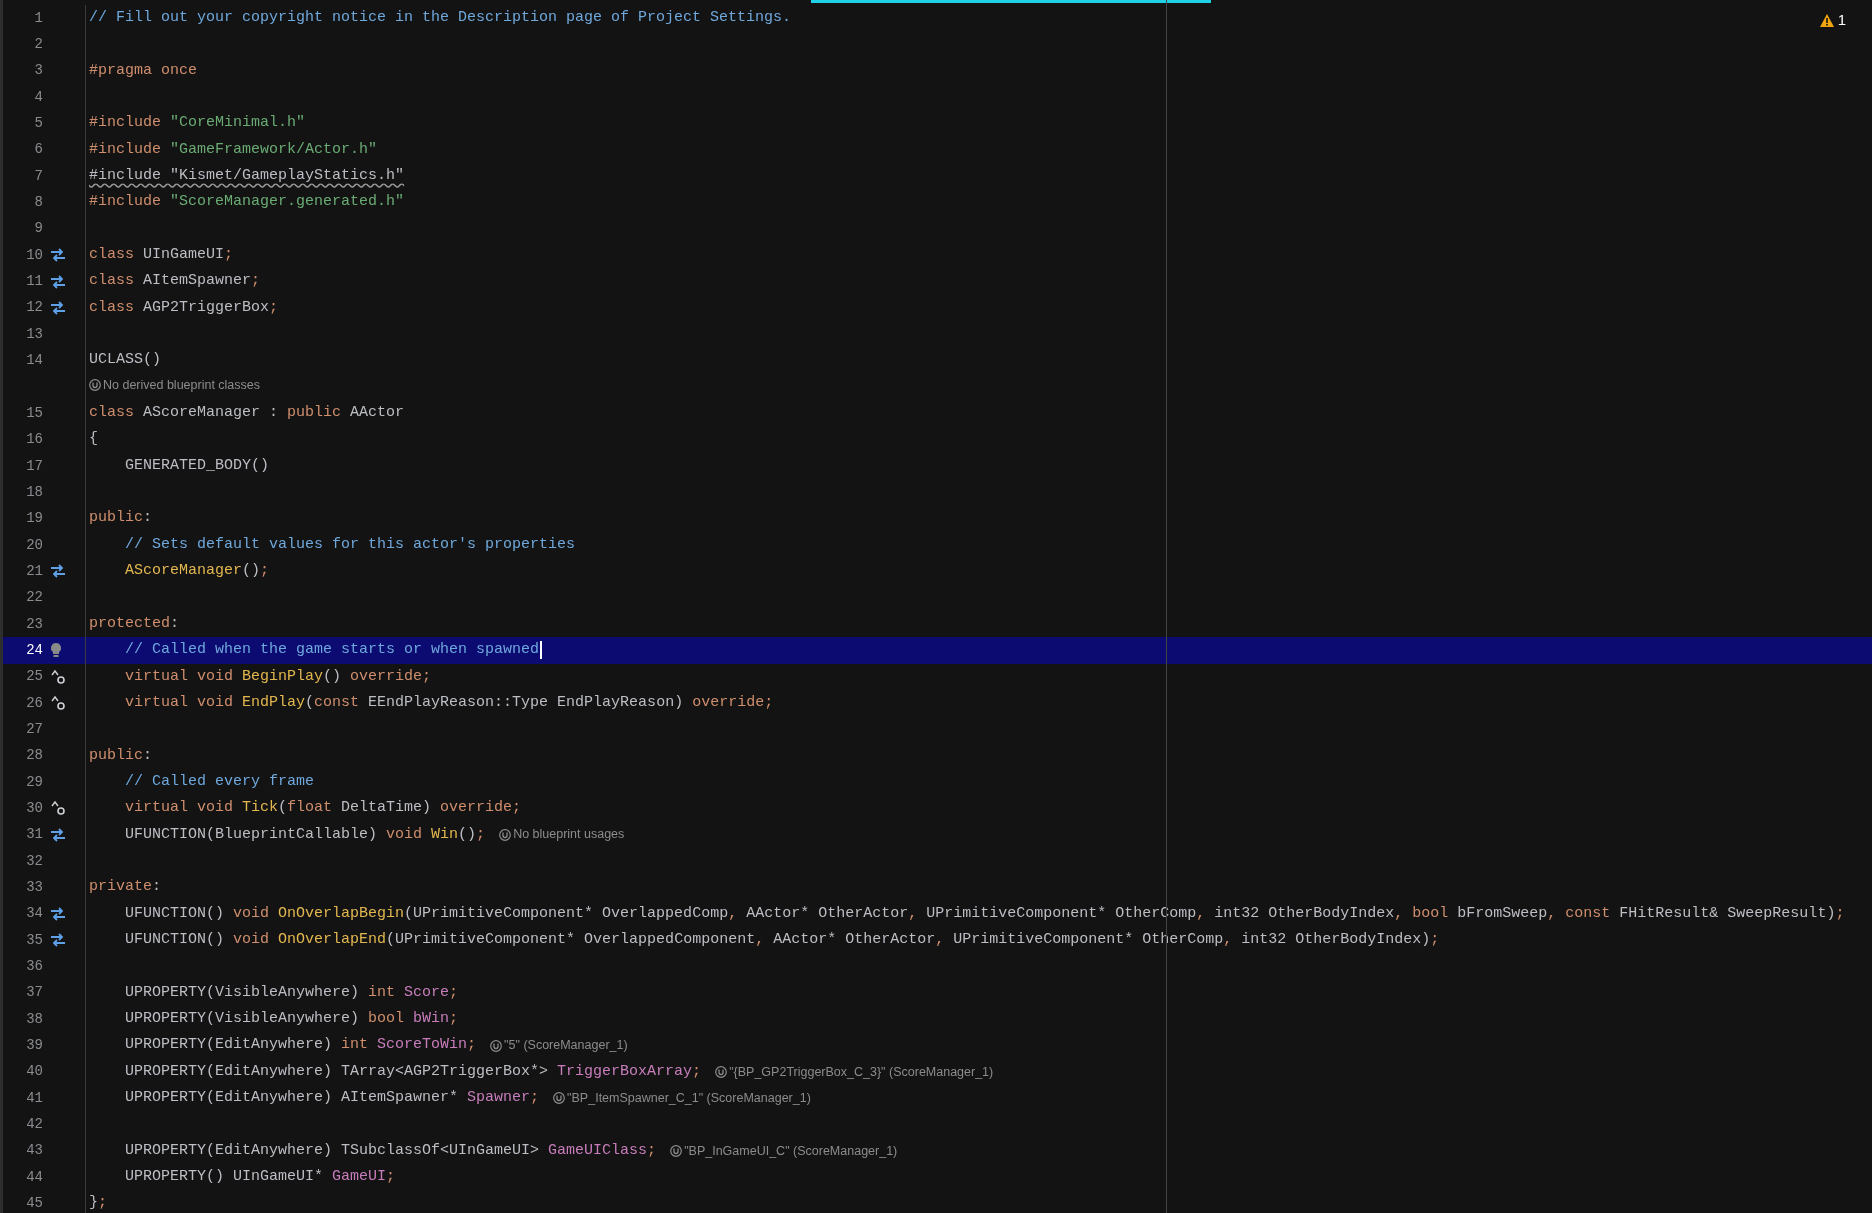 This screenshot has height=1213, width=1872. Describe the element at coordinates (161, 255) in the screenshot. I see `code-line: class UInGameUI;` at that location.